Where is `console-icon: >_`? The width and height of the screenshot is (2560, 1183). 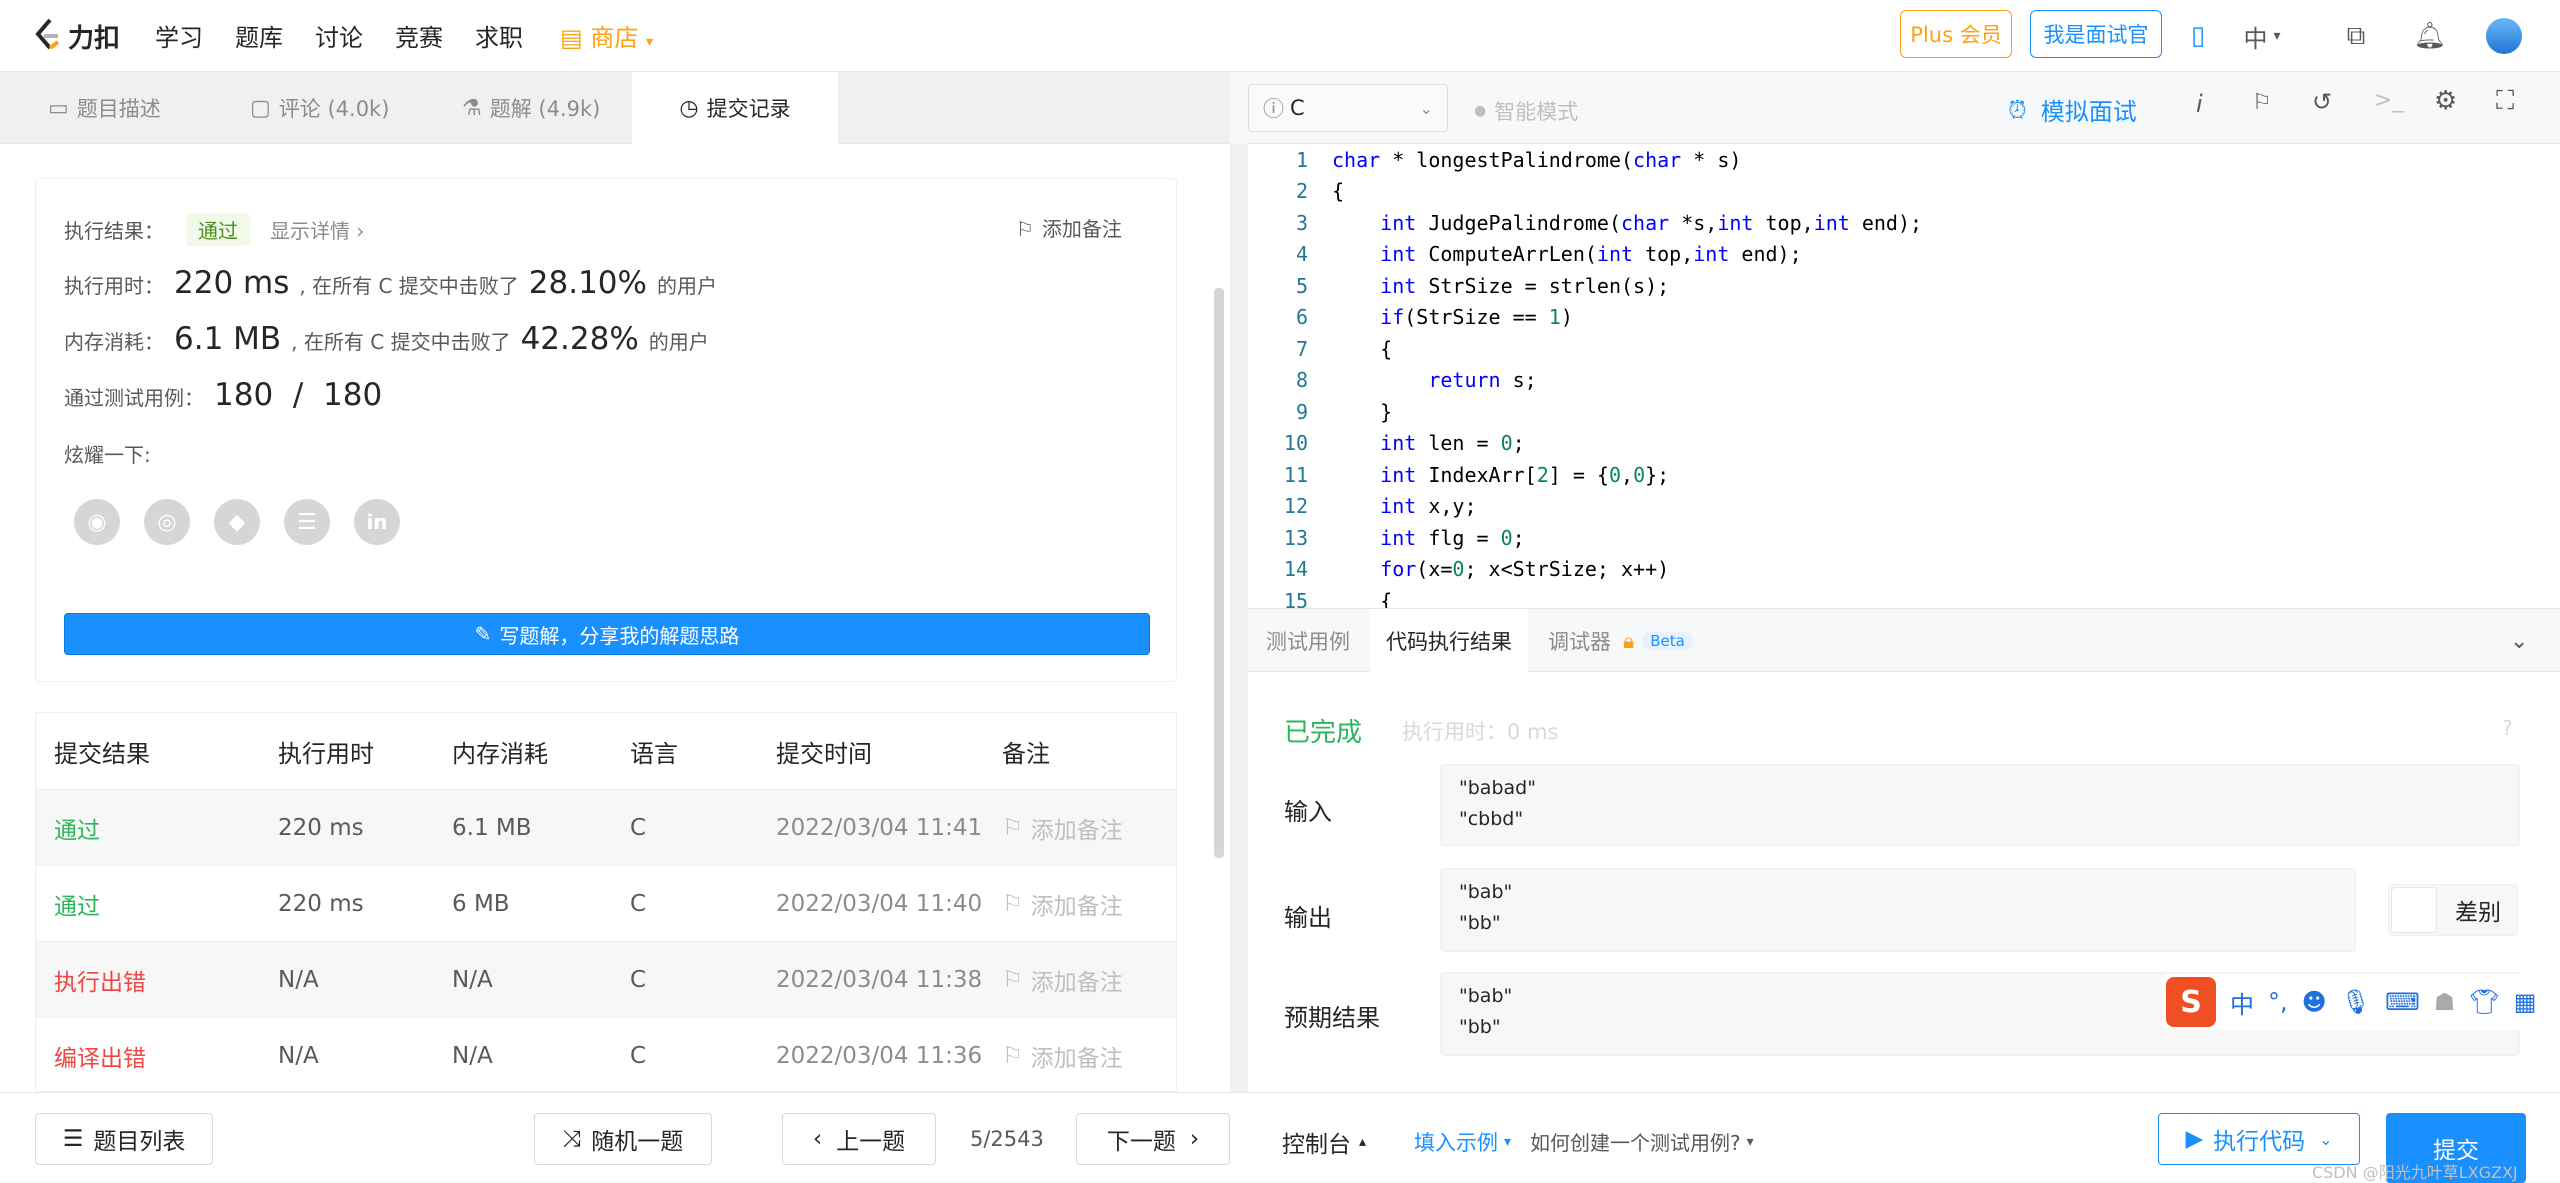 console-icon: >_ is located at coordinates (2388, 100).